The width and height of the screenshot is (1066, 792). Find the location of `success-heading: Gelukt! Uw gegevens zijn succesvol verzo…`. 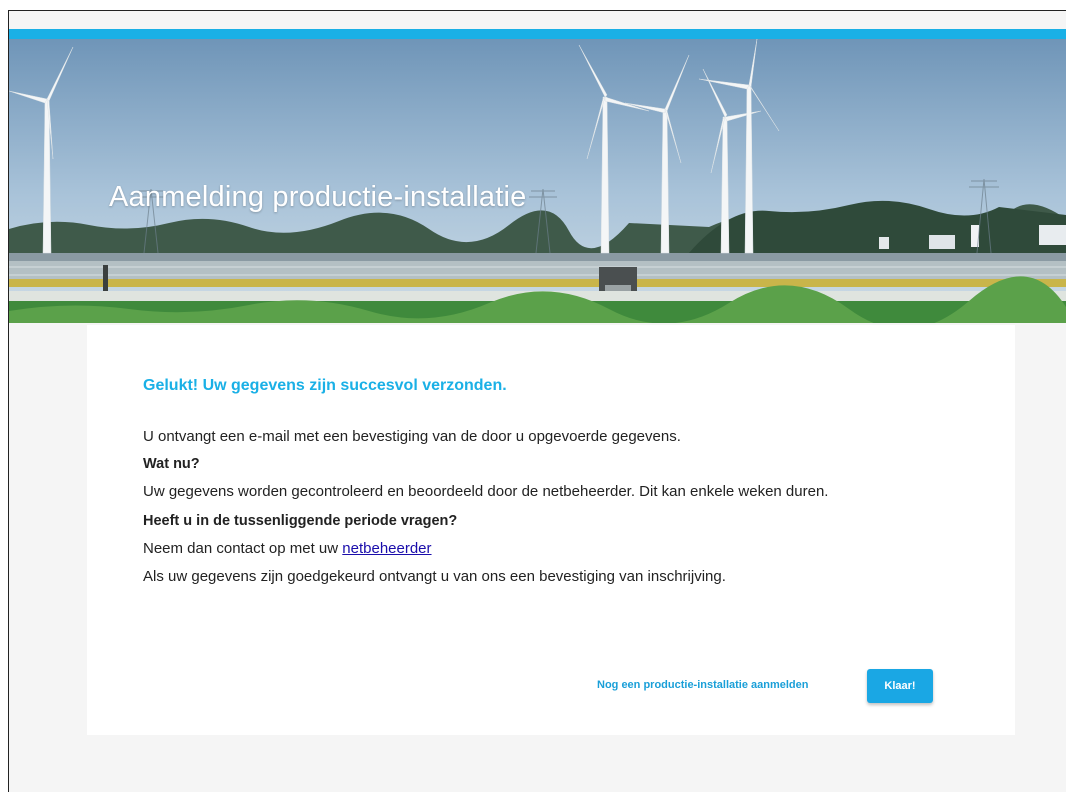

success-heading: Gelukt! Uw gegevens zijn succesvol verzo… is located at coordinates (325, 385).